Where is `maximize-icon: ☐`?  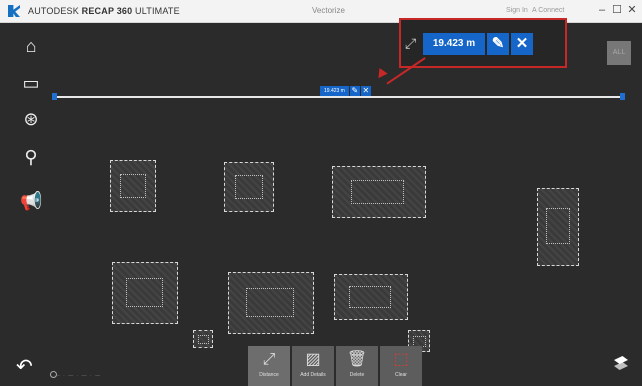
maximize-icon: ☐ is located at coordinates (617, 10).